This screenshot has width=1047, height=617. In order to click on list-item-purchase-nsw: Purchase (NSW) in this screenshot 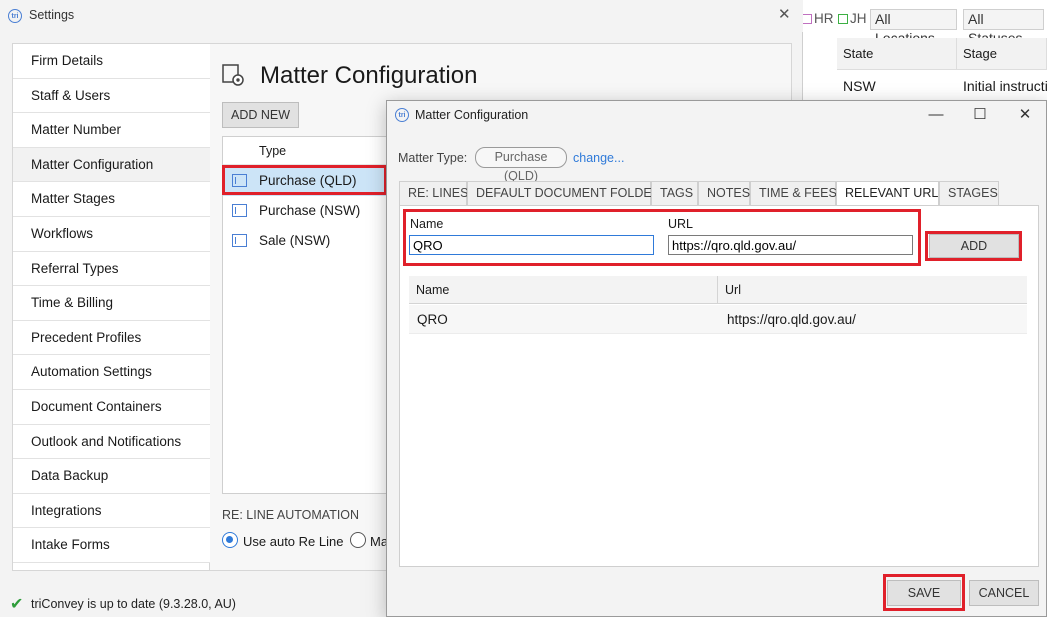, I will do `click(306, 211)`.